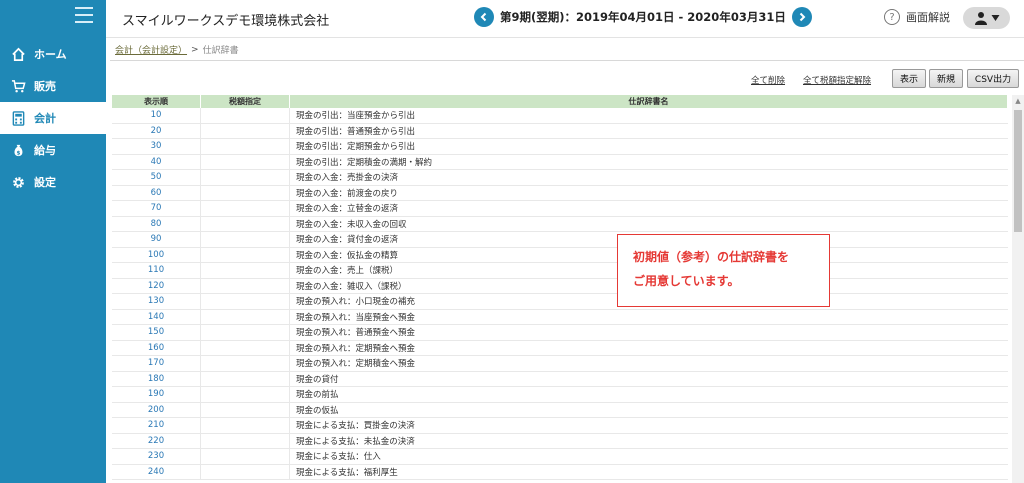 The width and height of the screenshot is (1024, 483). Describe the element at coordinates (156, 177) in the screenshot. I see `row-order-link: 50` at that location.